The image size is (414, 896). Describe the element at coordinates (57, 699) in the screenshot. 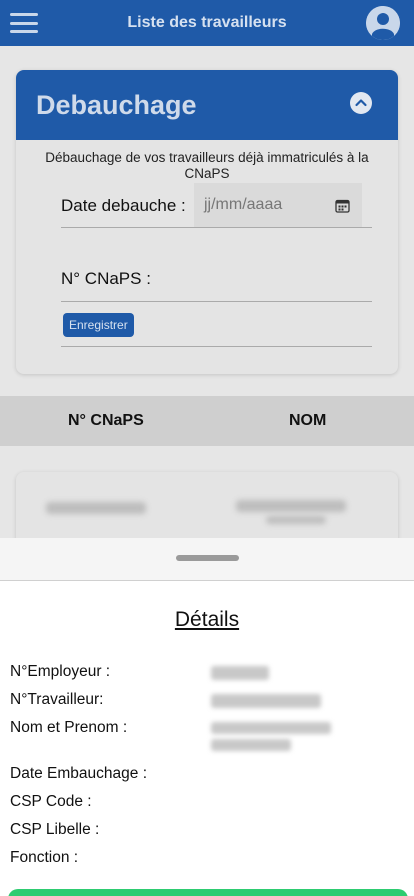

I see `travailleur-label: N°Travailleur:` at that location.